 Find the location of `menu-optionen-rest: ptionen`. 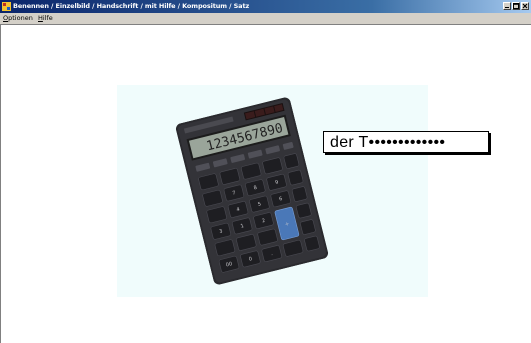

menu-optionen-rest: ptionen is located at coordinates (20, 18).